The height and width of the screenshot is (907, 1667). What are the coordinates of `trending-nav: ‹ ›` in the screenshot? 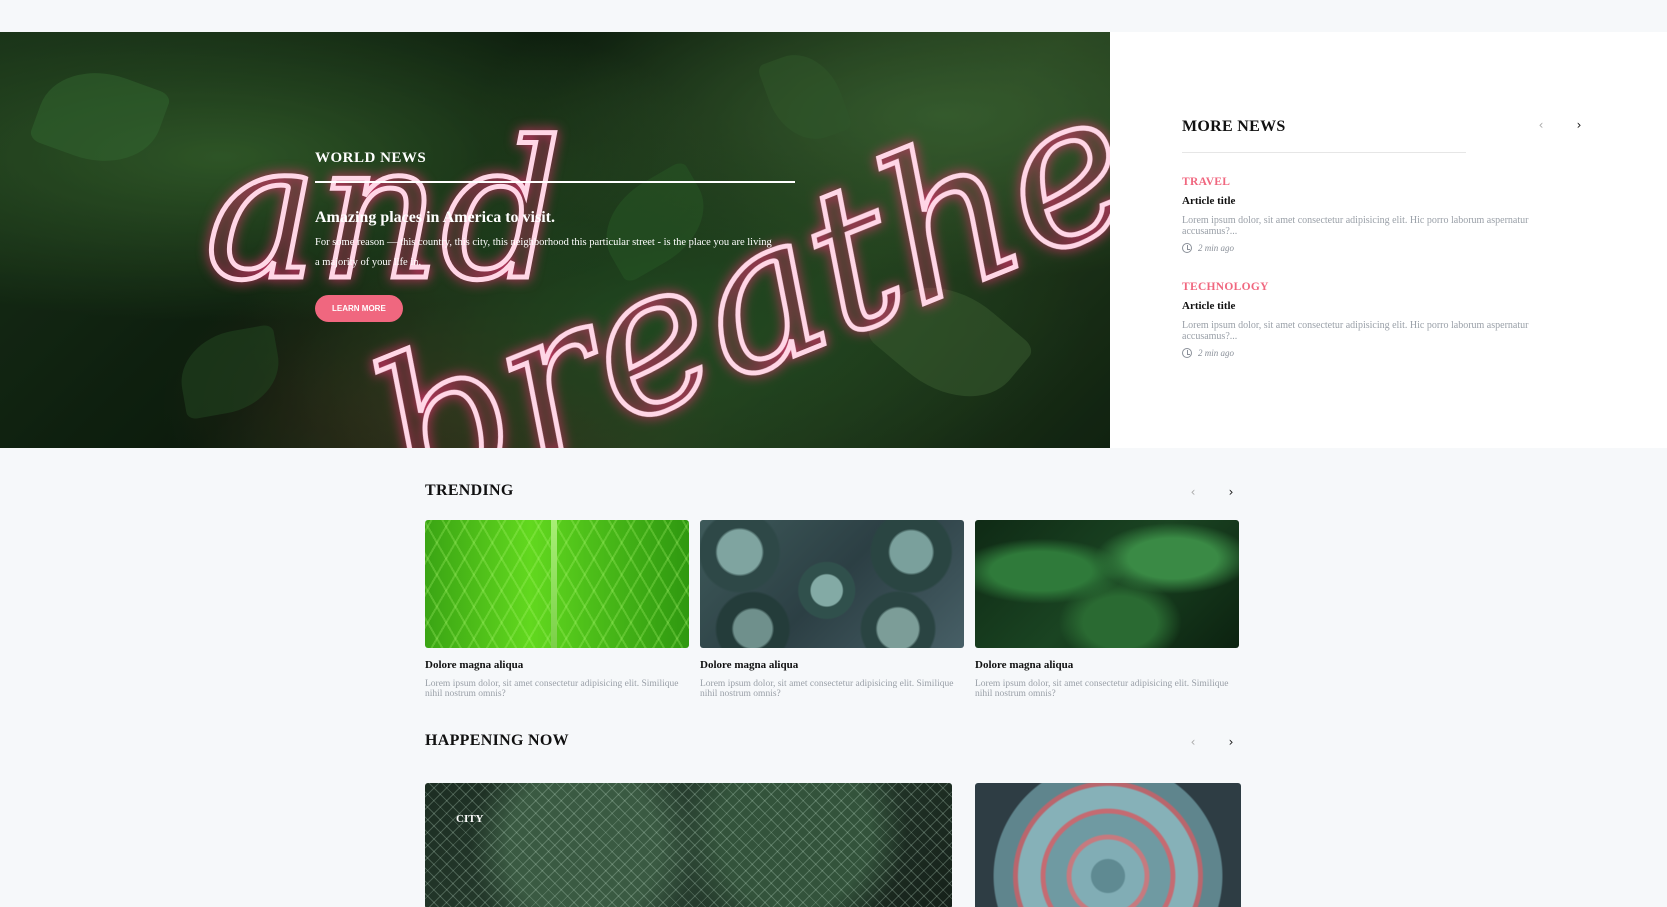 It's located at (1212, 492).